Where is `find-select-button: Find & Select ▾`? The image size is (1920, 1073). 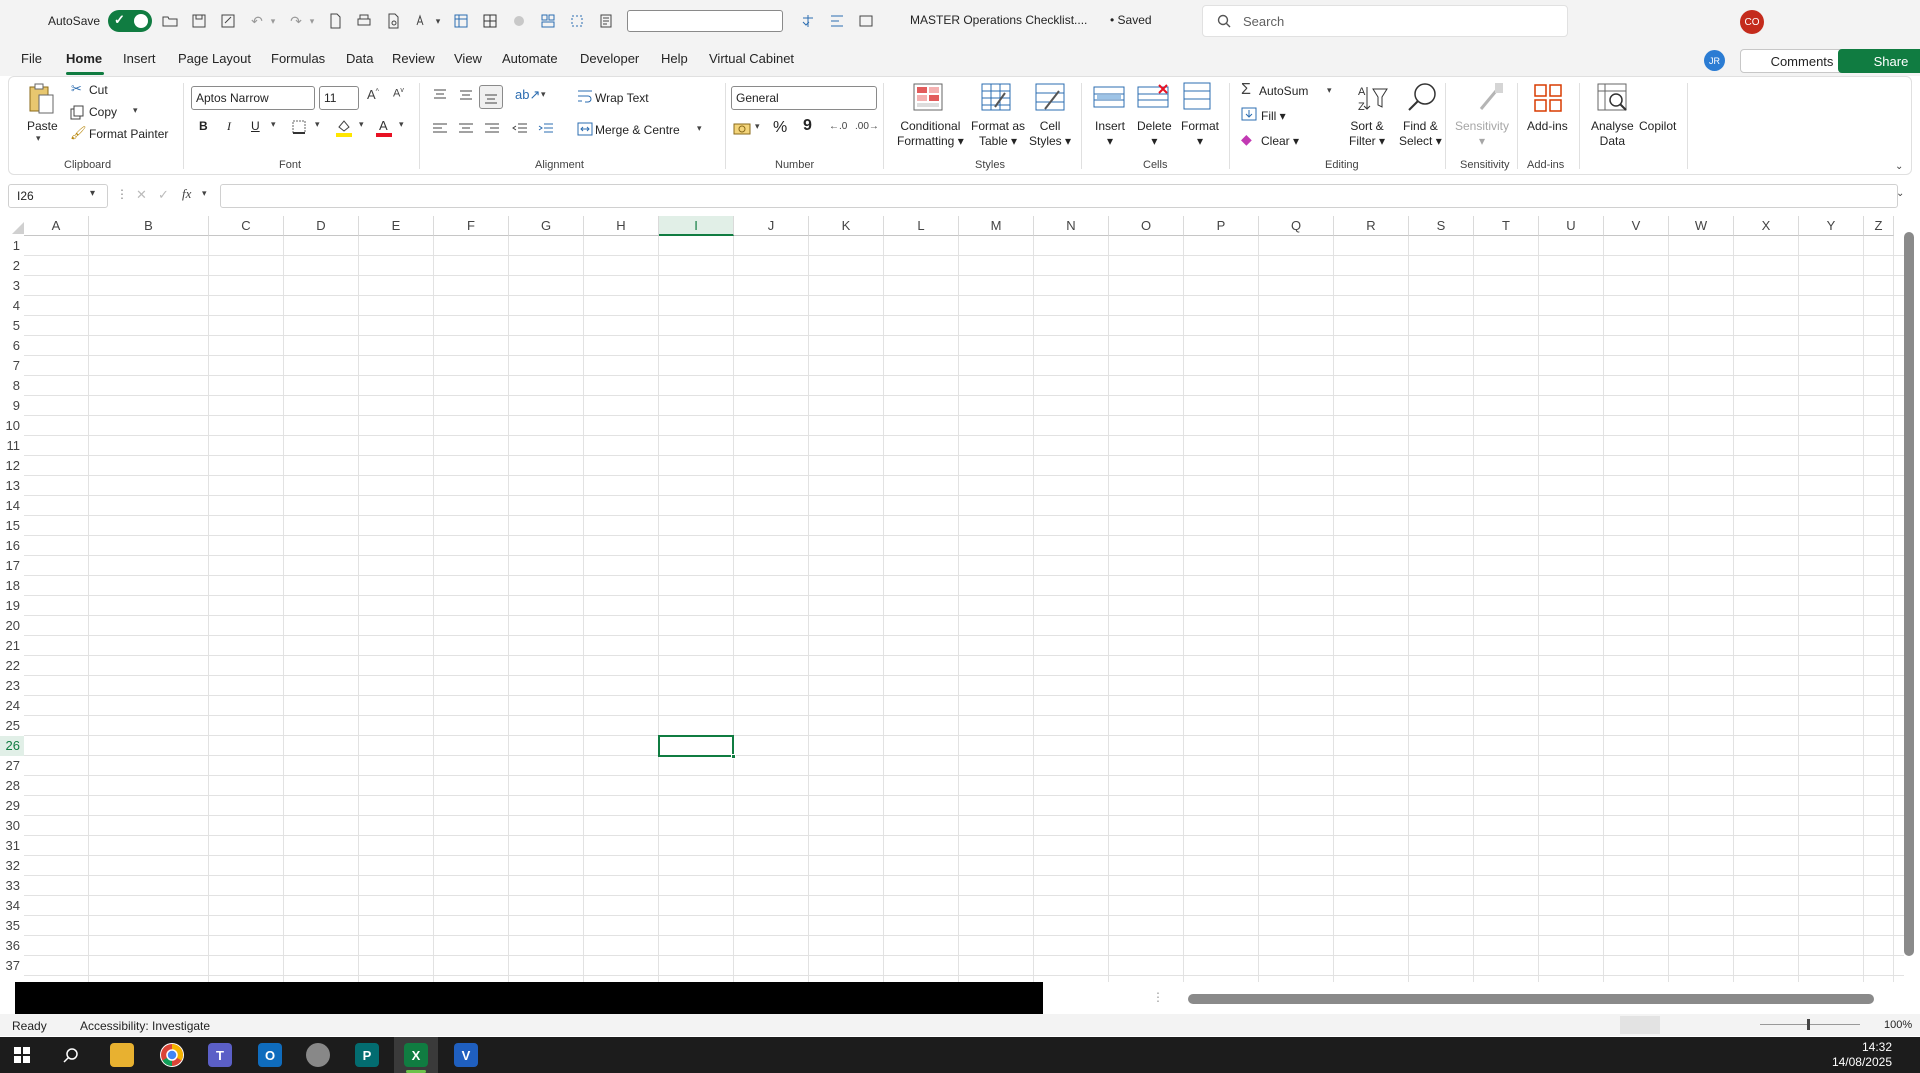
find-select-button: Find & Select ▾ is located at coordinates (1420, 134).